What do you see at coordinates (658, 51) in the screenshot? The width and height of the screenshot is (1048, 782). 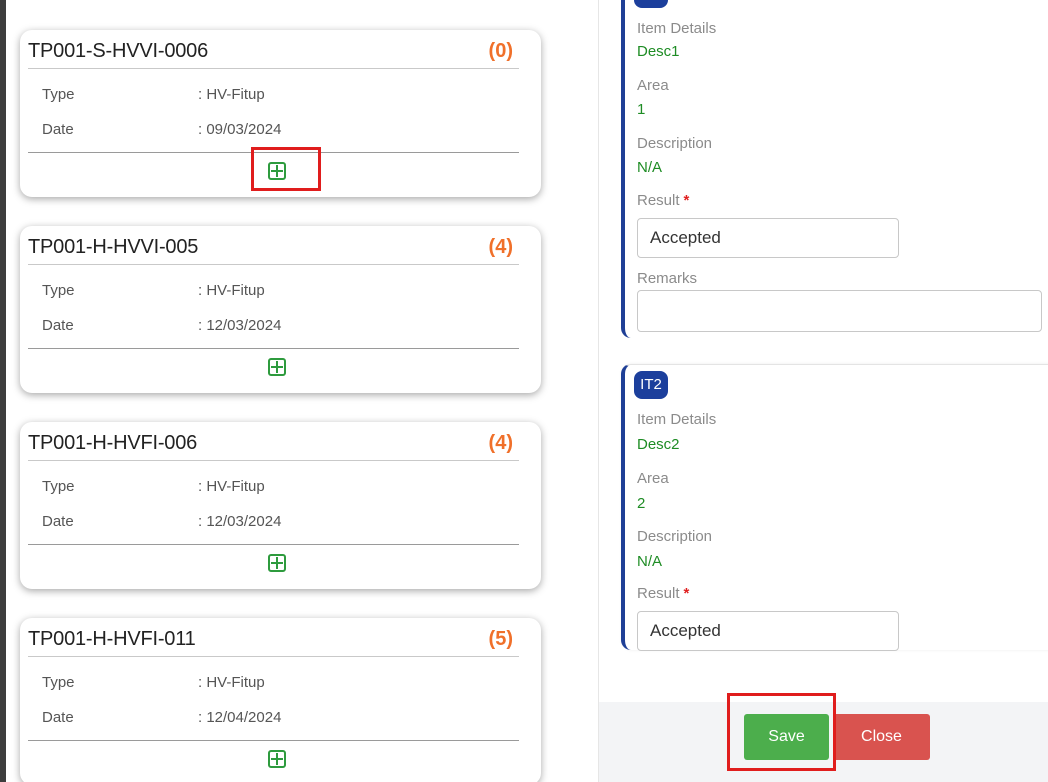 I see `item-details-value: Desc1` at bounding box center [658, 51].